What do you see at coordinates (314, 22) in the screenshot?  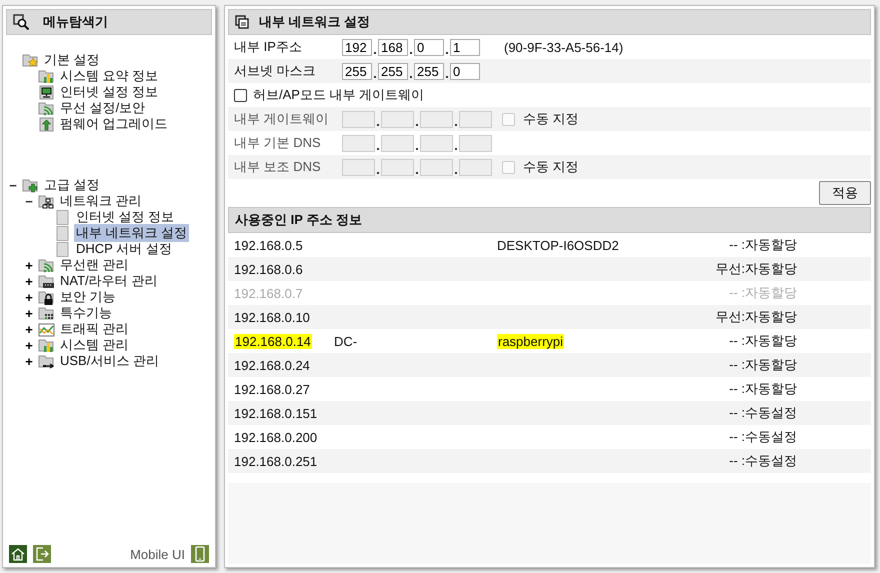 I see `panel-title: 내부 네트워크 설정` at bounding box center [314, 22].